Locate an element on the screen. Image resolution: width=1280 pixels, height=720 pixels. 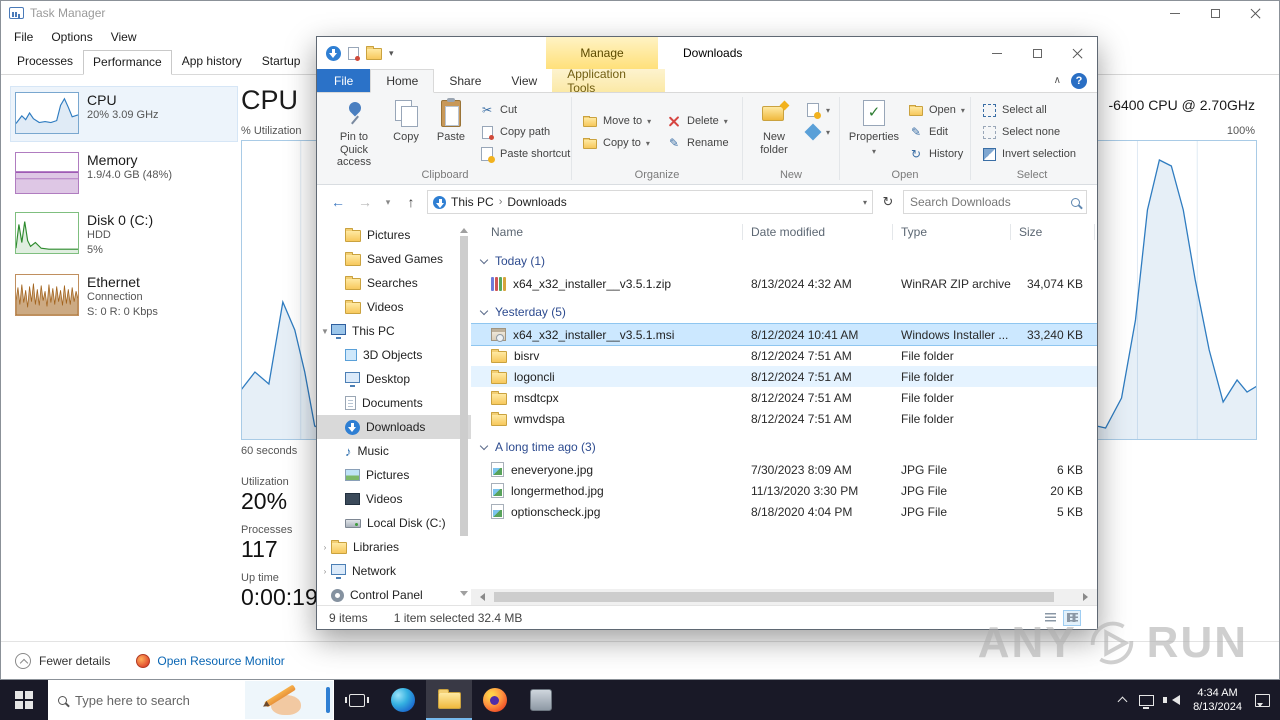
easy-access-button: ▾ is located at coordinates (817, 132).